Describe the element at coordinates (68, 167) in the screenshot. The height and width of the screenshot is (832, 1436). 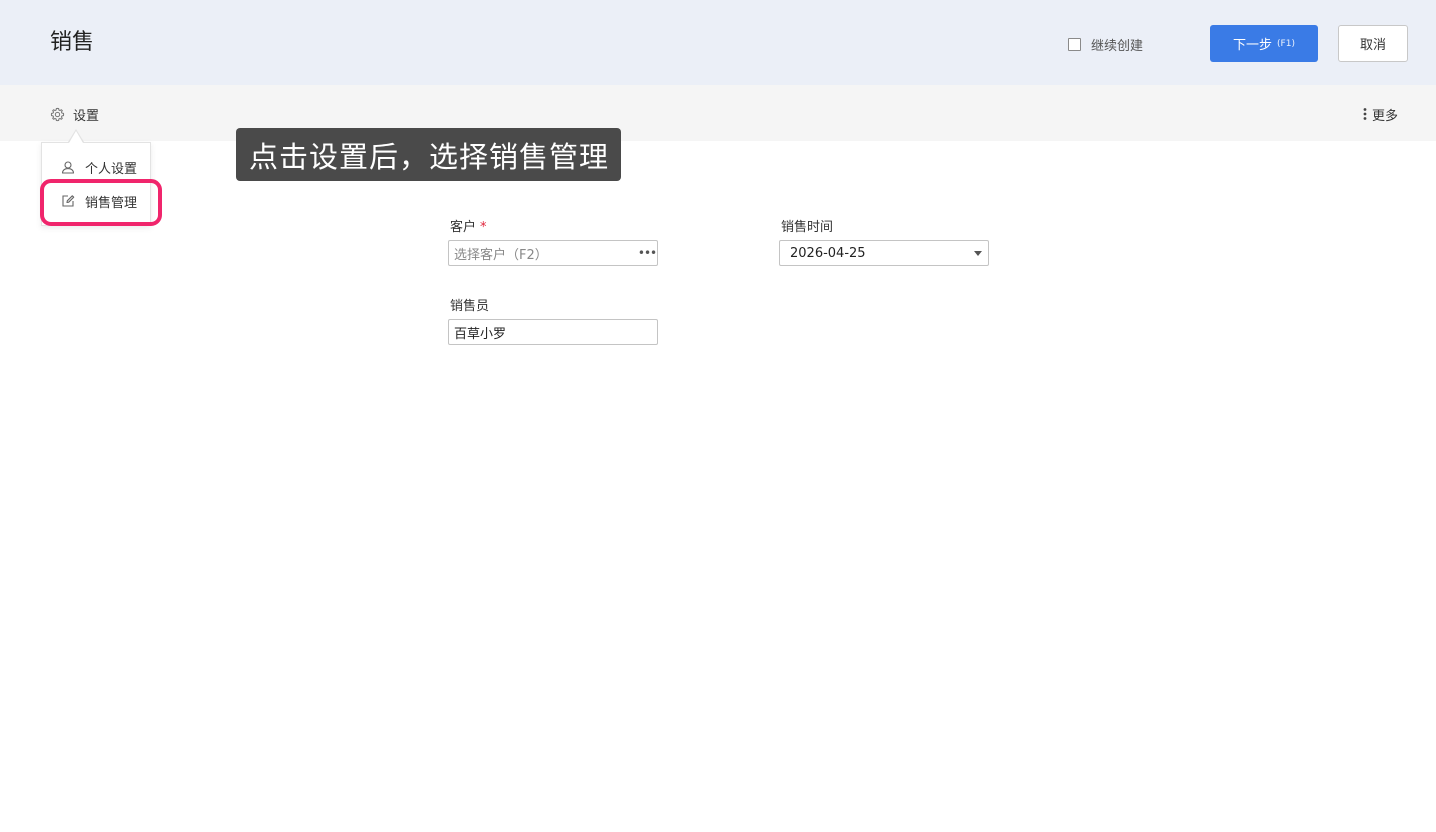
I see `user-icon` at that location.